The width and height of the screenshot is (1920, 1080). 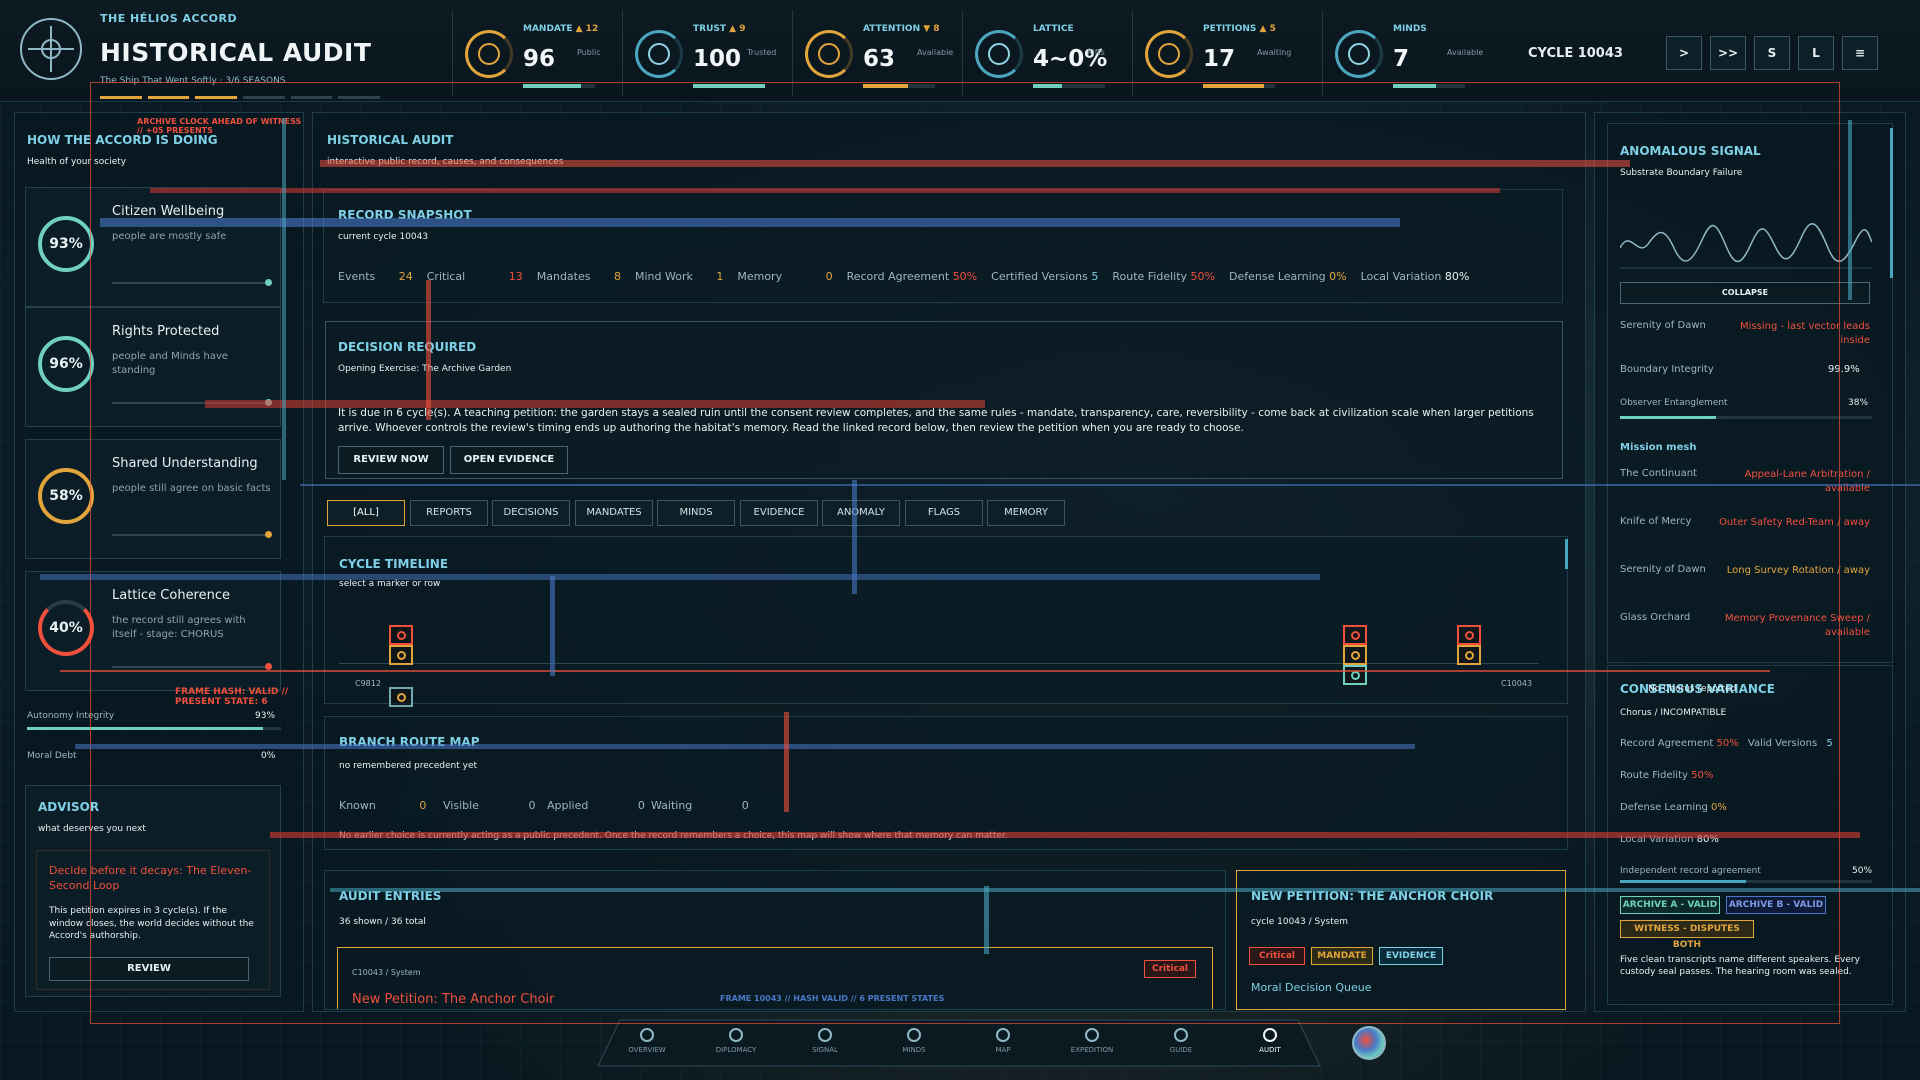 What do you see at coordinates (1288, 276) in the screenshot?
I see `metric-defense-learning: Defense Learning 0%` at bounding box center [1288, 276].